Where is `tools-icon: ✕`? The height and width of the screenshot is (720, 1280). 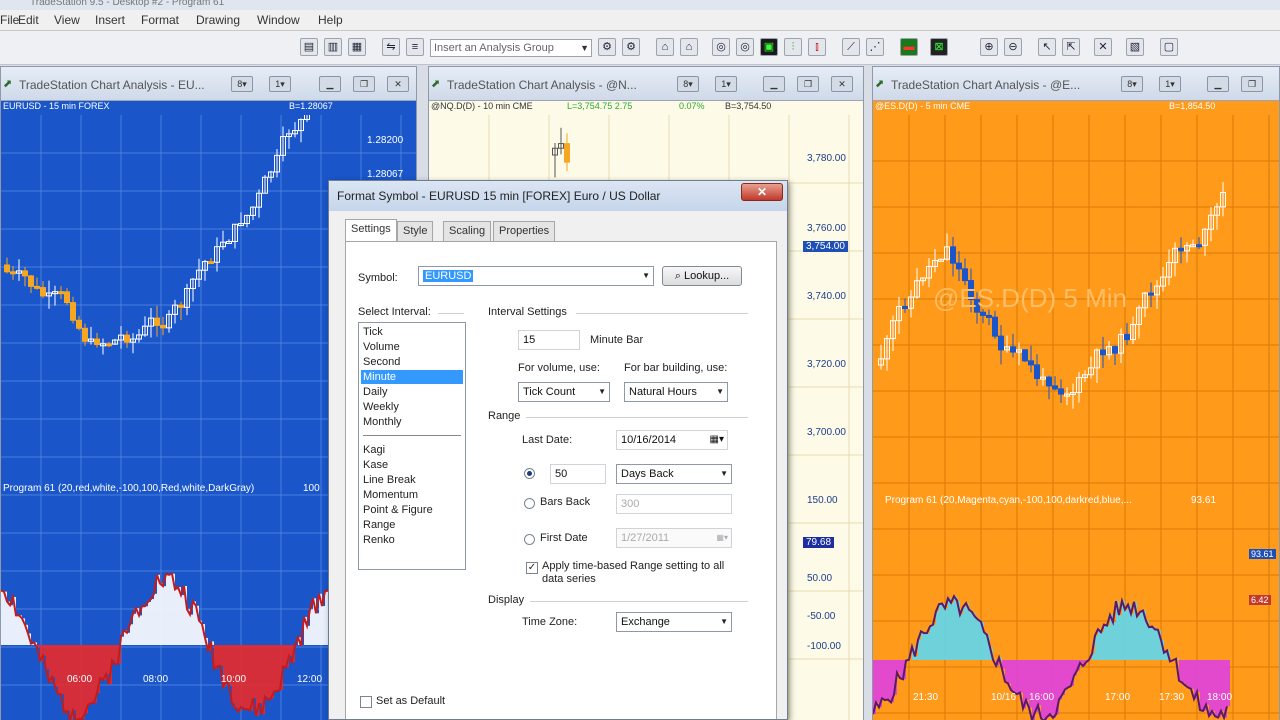 tools-icon: ✕ is located at coordinates (1103, 47).